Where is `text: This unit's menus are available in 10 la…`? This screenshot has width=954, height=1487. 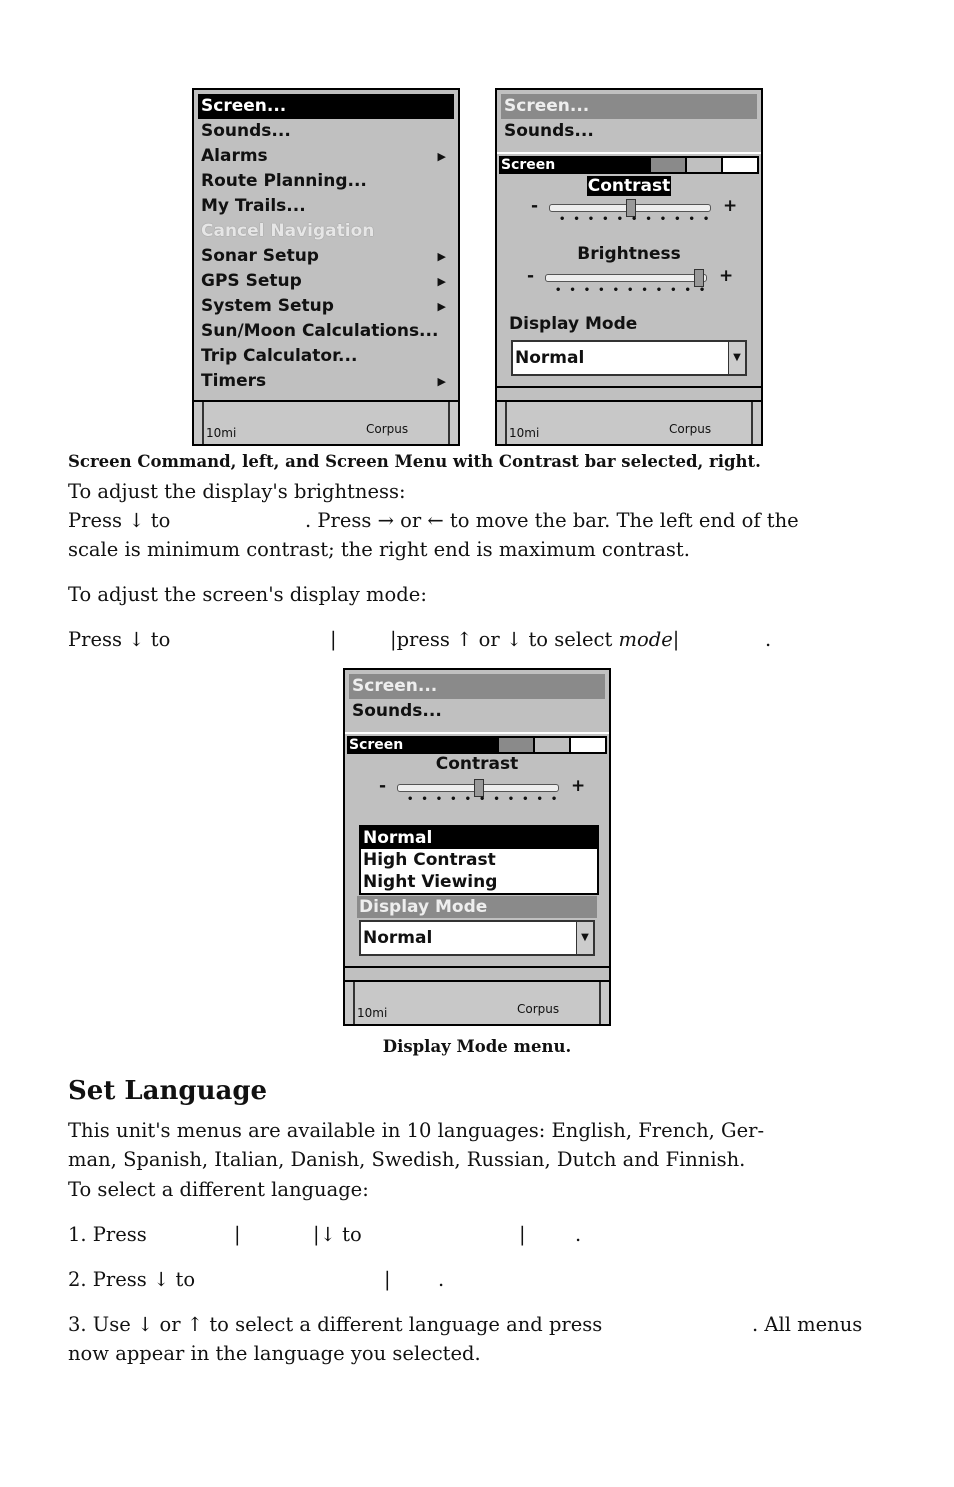 text: This unit's menus are available in 10 la… is located at coordinates (416, 1130).